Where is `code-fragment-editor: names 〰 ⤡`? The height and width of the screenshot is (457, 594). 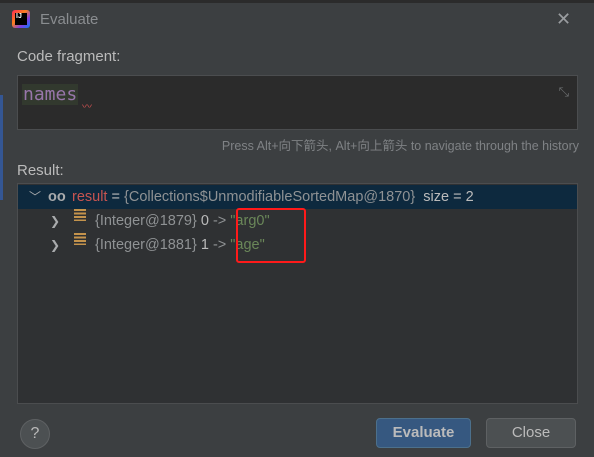 code-fragment-editor: names 〰 ⤡ is located at coordinates (297, 102).